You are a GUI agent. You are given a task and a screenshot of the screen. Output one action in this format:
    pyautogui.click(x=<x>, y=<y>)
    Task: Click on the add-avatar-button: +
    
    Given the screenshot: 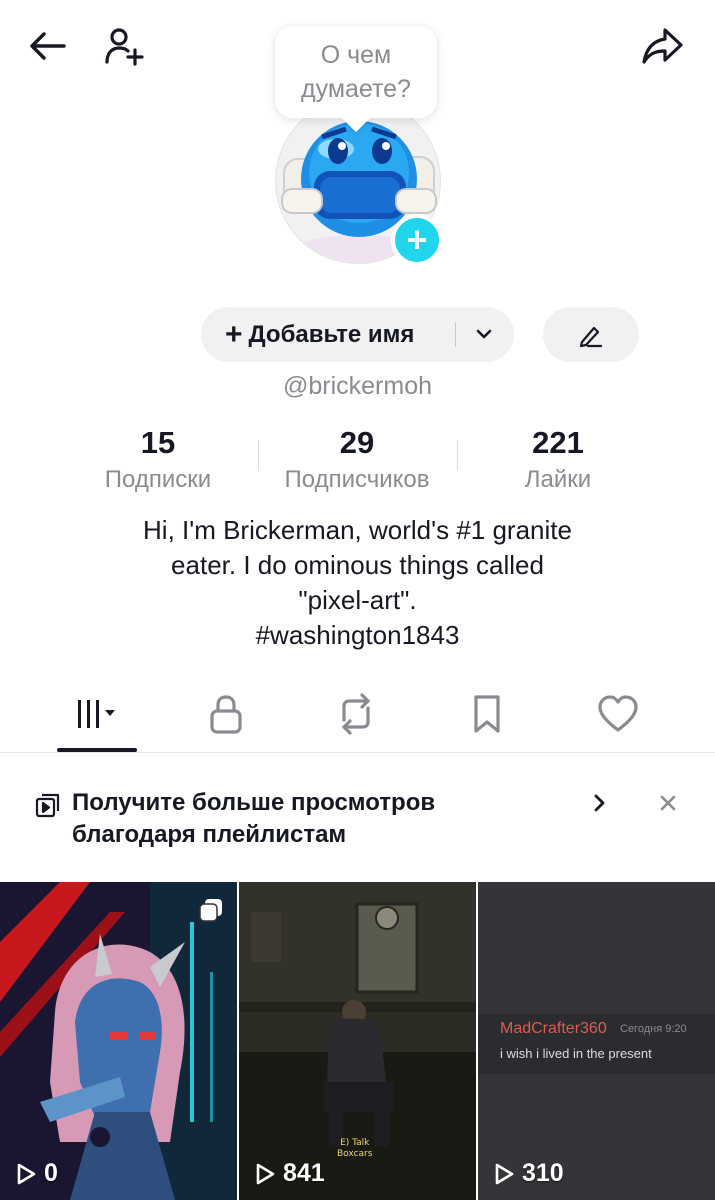 What is the action you would take?
    pyautogui.click(x=417, y=240)
    